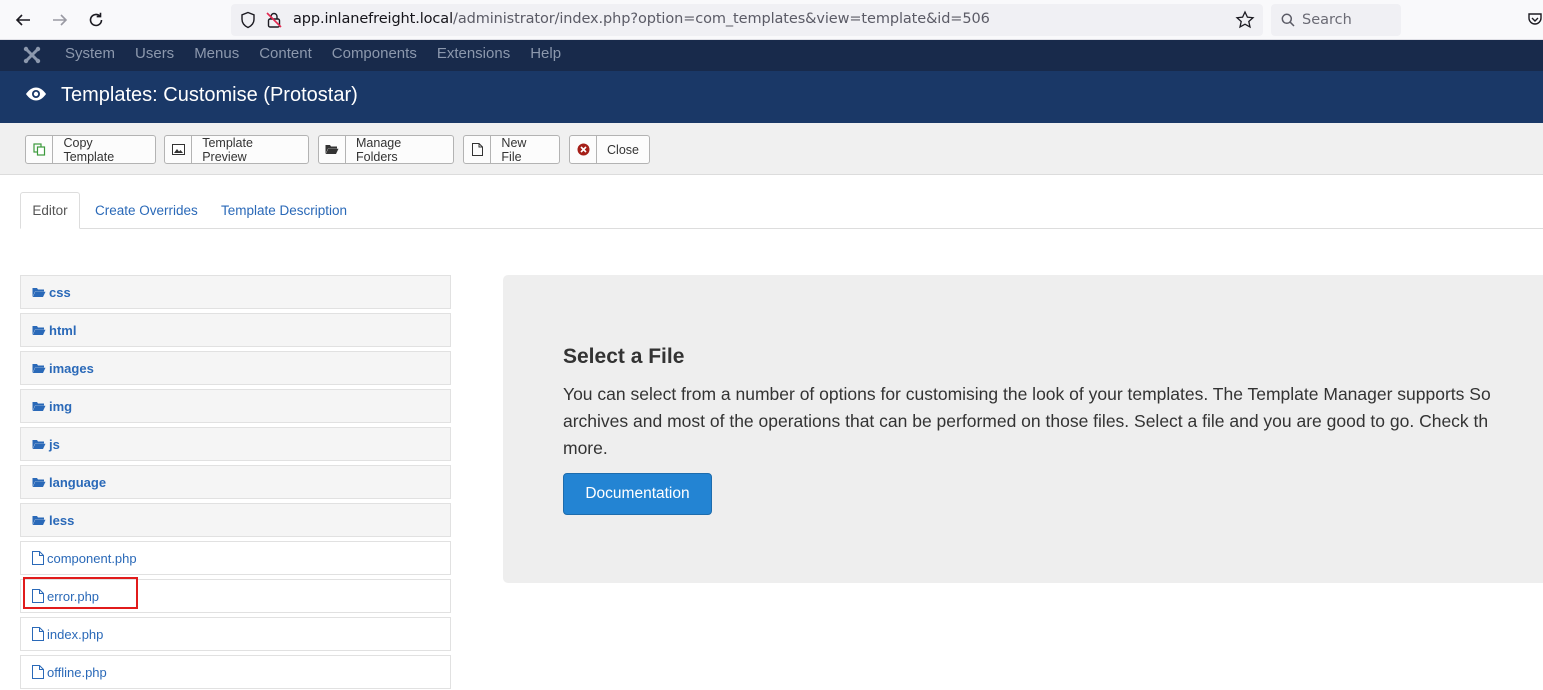 The image size is (1543, 690). I want to click on eye-icon, so click(36, 94).